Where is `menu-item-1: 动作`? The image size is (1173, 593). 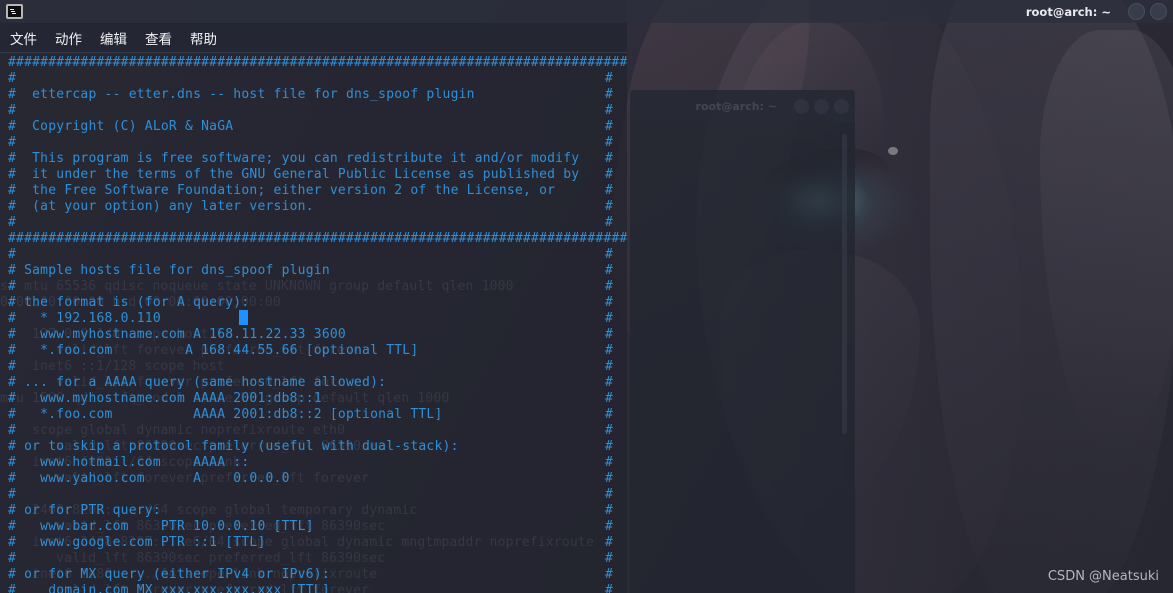 menu-item-1: 动作 is located at coordinates (68, 38).